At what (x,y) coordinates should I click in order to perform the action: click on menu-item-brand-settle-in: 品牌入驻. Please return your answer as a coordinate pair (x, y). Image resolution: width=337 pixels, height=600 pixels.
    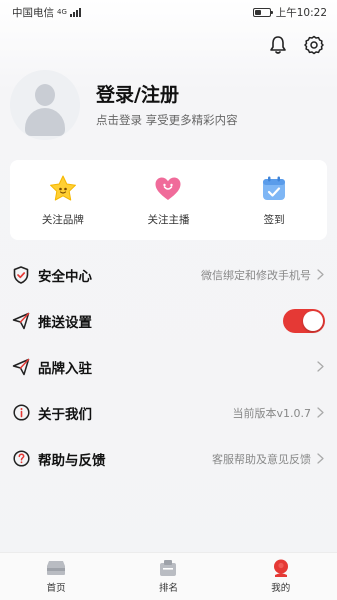
    Looking at the image, I should click on (168, 366).